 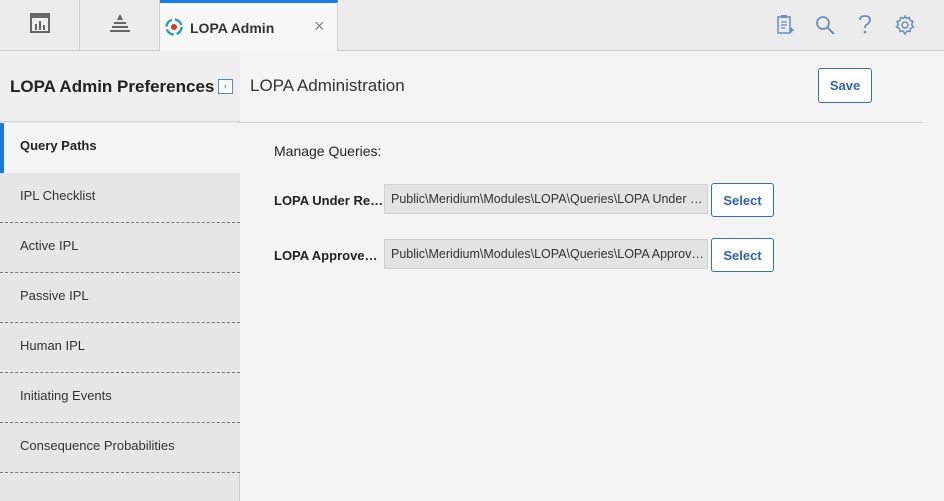 I want to click on pyramid-icon, so click(x=120, y=25).